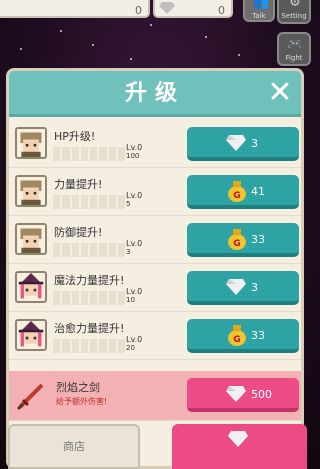 The width and height of the screenshot is (320, 469). Describe the element at coordinates (155, 240) in the screenshot. I see `upgrade-row-defense: 防御提升! Lv.0 3 G 33` at that location.